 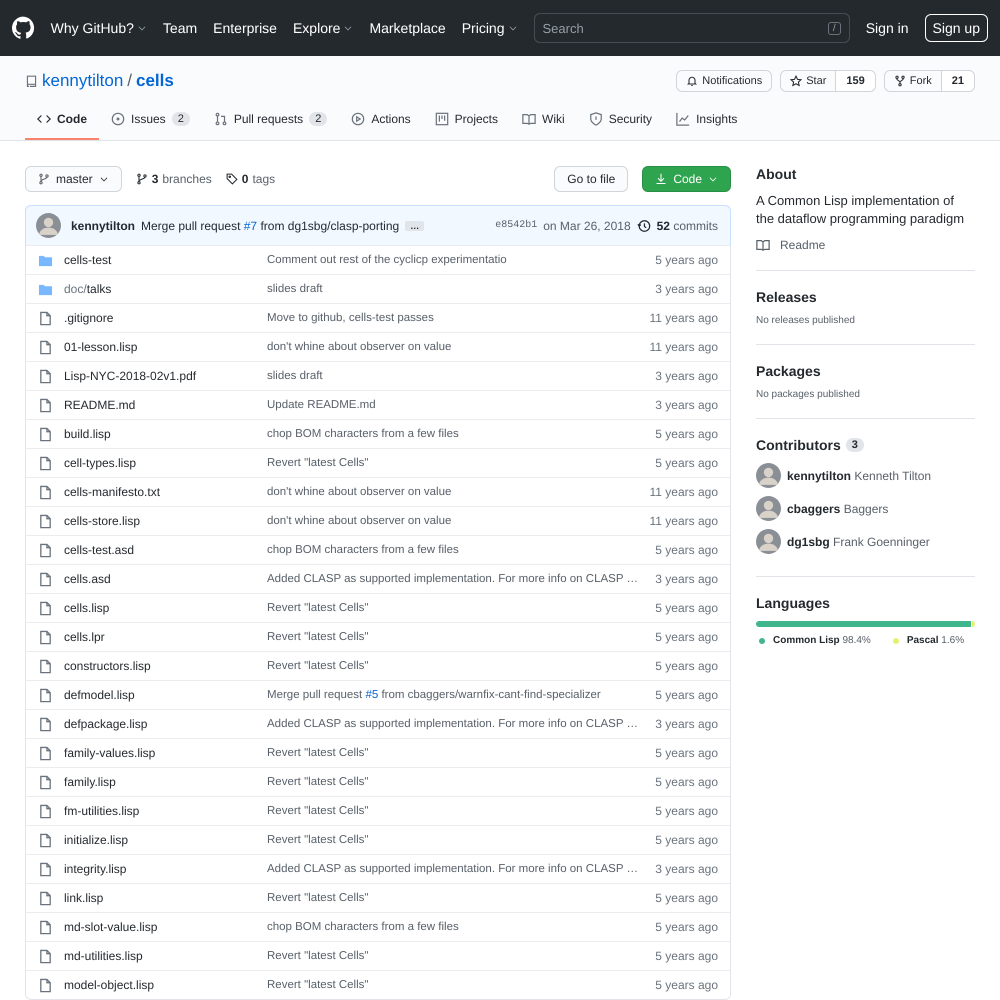 I want to click on file-name-link: defmodel.lisp, so click(x=165, y=695).